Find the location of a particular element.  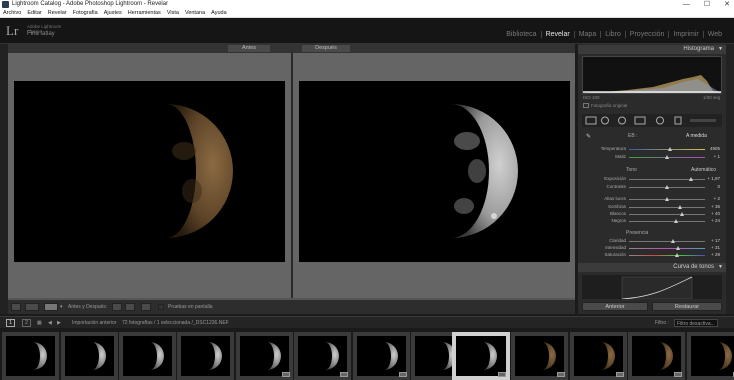

thumbnail-image is located at coordinates (539, 356).